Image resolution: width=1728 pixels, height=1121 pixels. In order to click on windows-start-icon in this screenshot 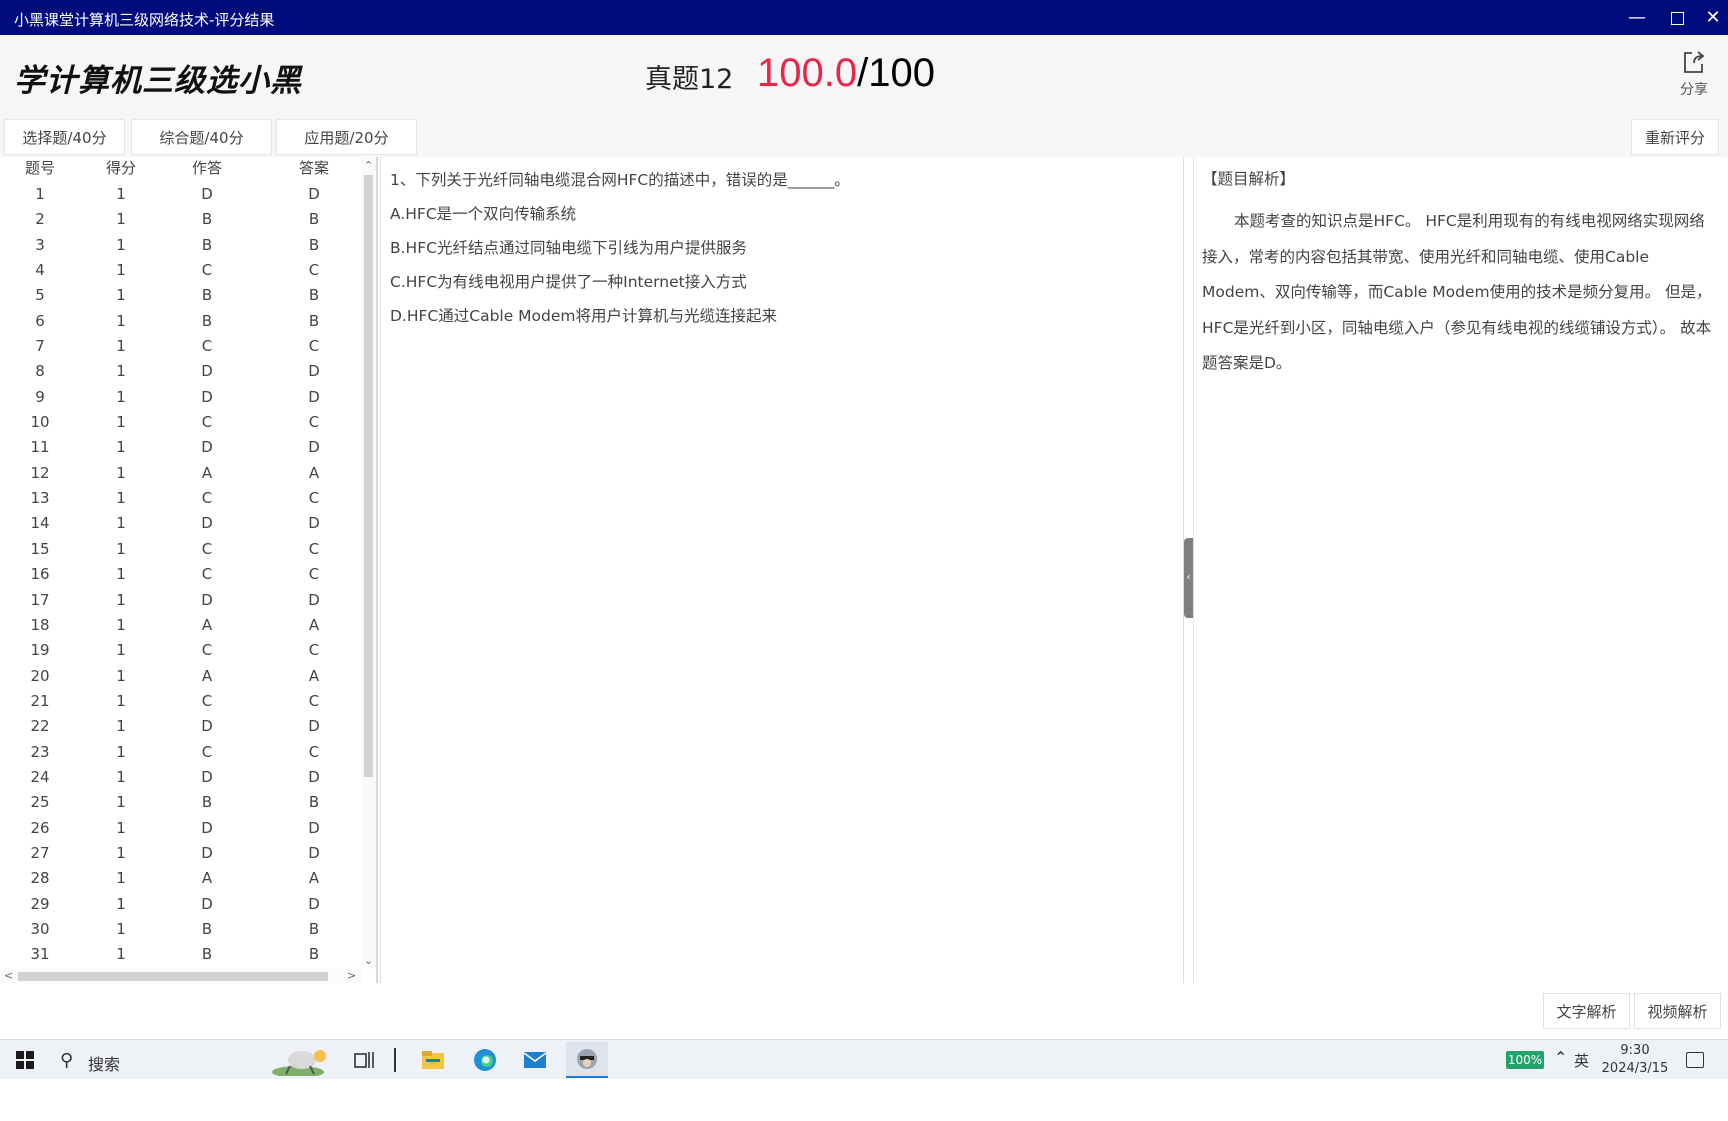, I will do `click(25, 1060)`.